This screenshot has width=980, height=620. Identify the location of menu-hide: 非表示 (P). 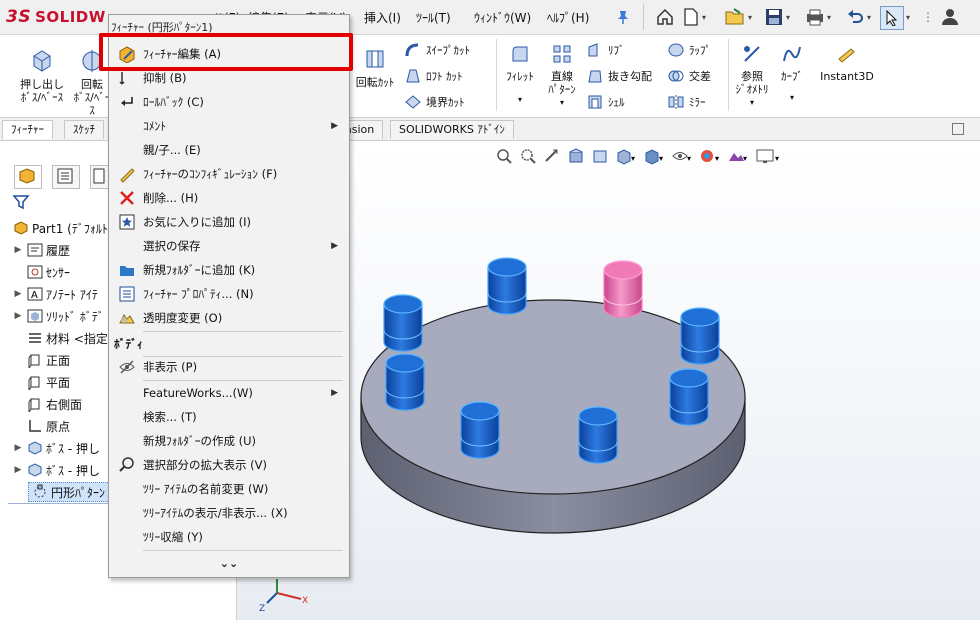
(229, 367).